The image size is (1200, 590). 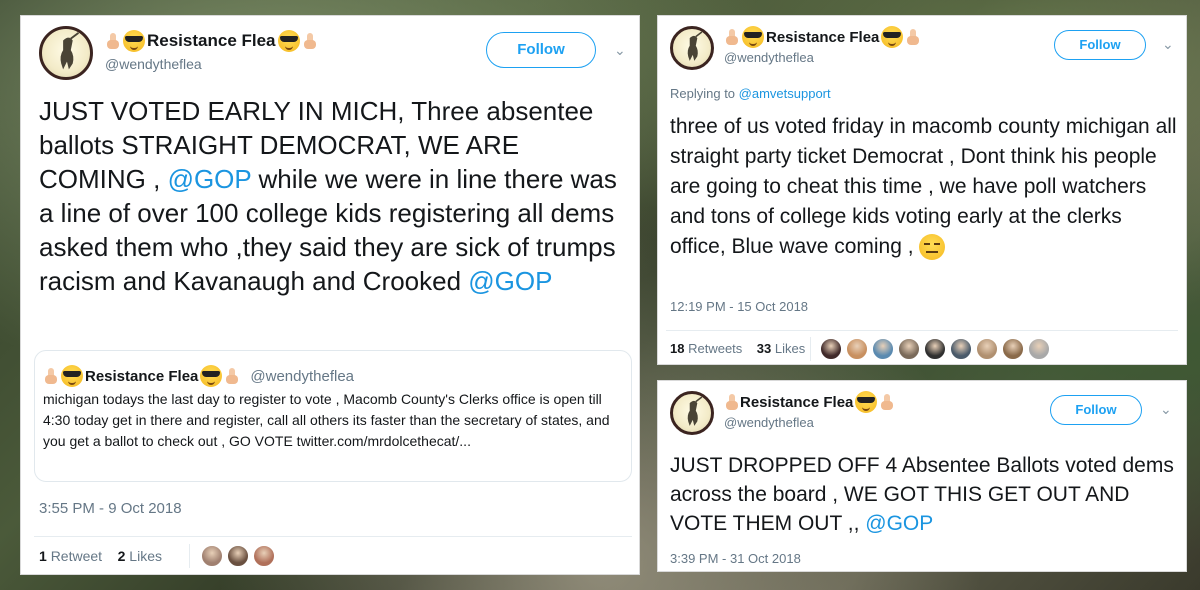 What do you see at coordinates (781, 348) in the screenshot?
I see `likes-stat: 33 Likes` at bounding box center [781, 348].